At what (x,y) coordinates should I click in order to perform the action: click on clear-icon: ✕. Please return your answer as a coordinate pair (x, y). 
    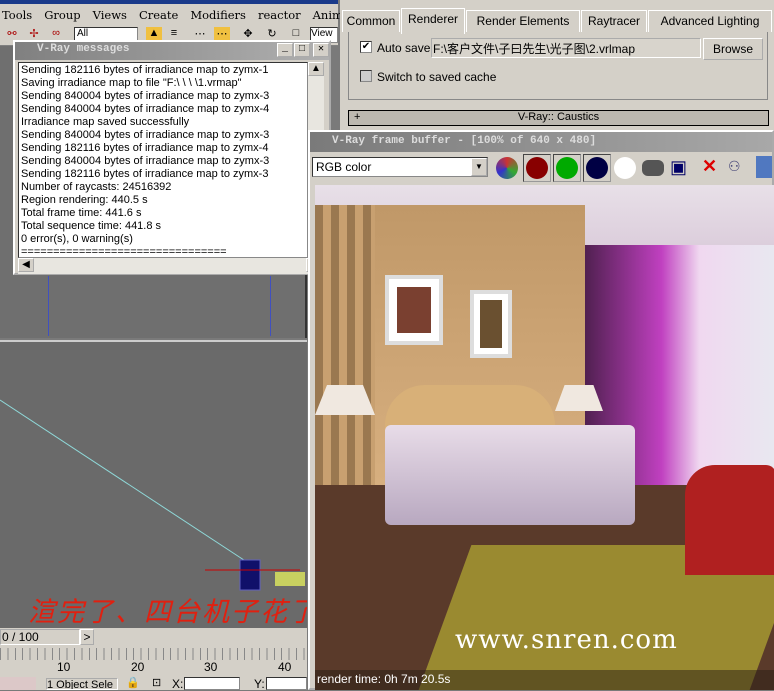
    Looking at the image, I should click on (709, 166).